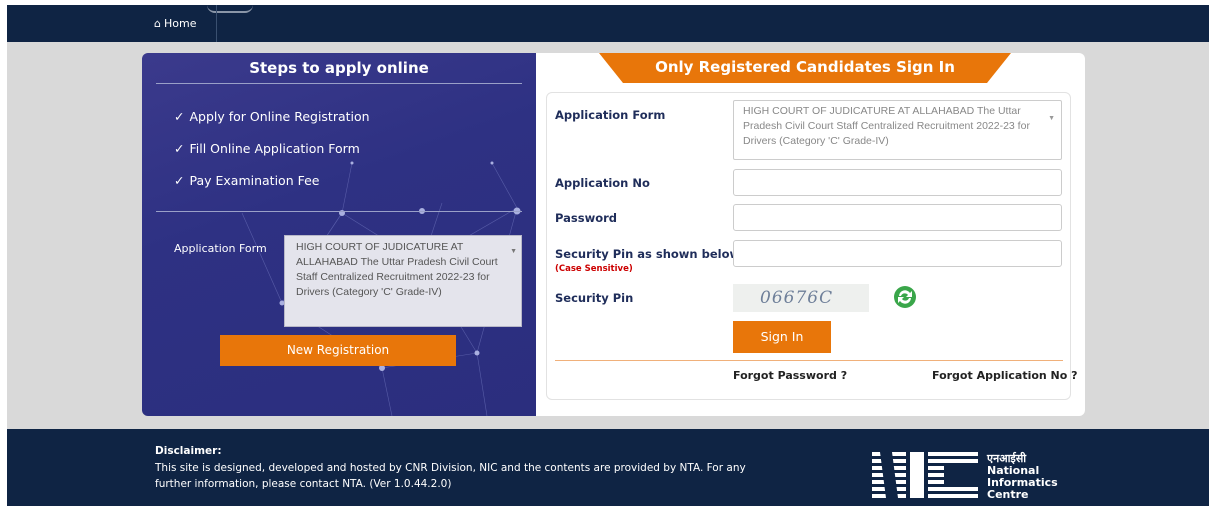 The width and height of the screenshot is (1209, 506). What do you see at coordinates (897, 182) in the screenshot?
I see `application-no-input` at bounding box center [897, 182].